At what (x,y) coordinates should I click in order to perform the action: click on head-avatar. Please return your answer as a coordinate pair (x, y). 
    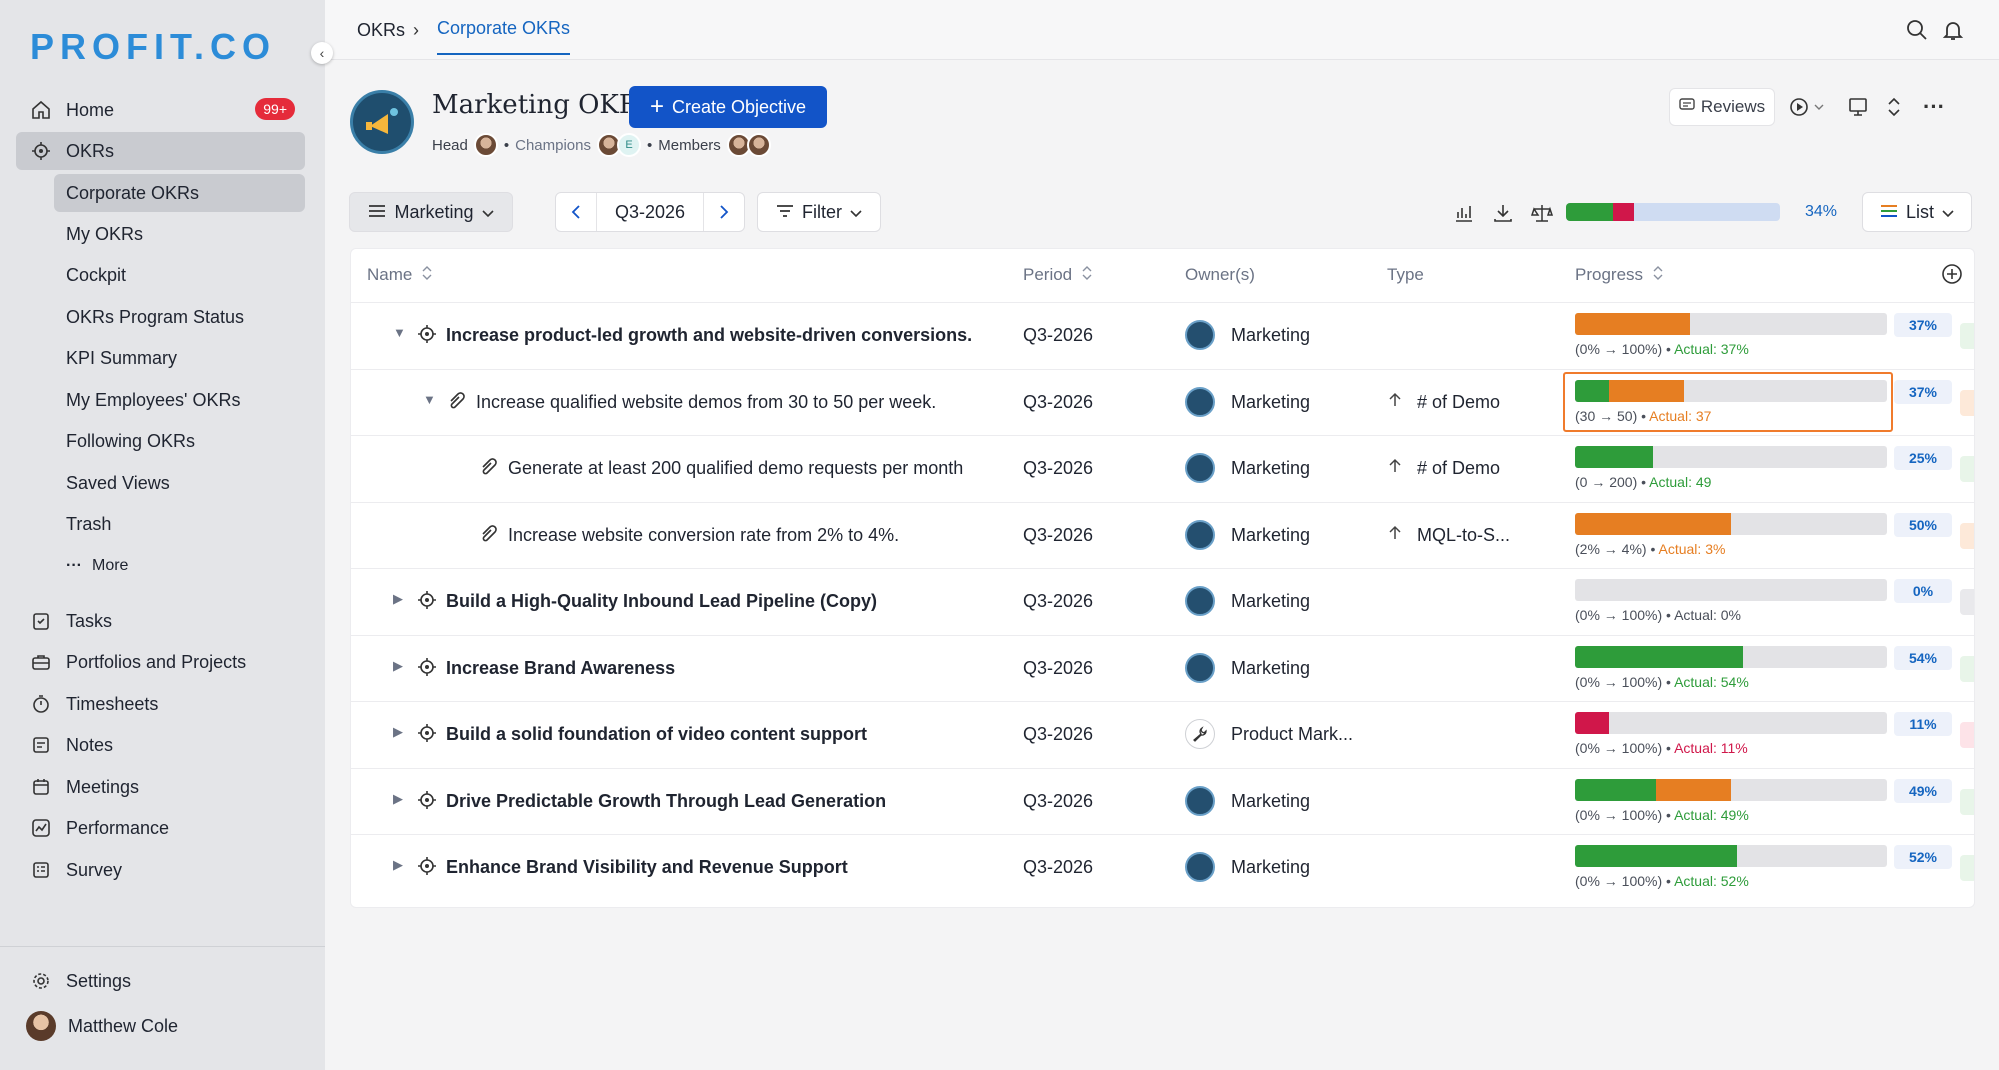
    Looking at the image, I should click on (485, 145).